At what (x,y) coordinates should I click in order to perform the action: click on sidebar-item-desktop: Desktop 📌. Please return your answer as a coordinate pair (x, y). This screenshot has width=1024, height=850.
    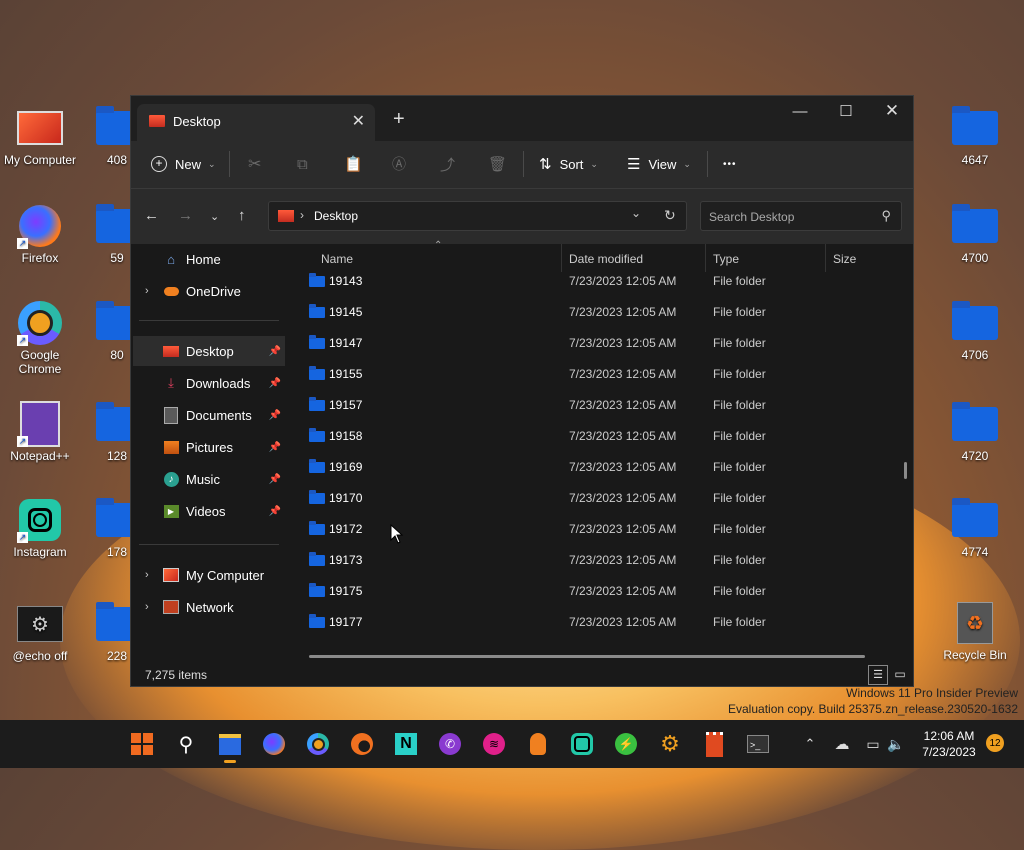
    Looking at the image, I should click on (209, 351).